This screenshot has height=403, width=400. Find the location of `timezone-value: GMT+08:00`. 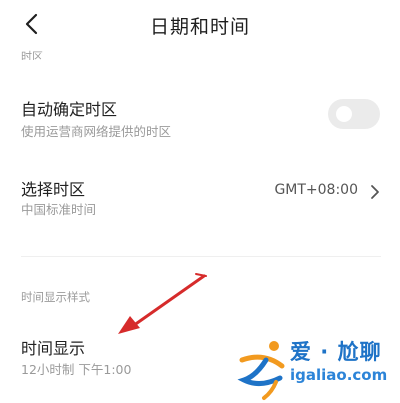

timezone-value: GMT+08:00 is located at coordinates (316, 190).